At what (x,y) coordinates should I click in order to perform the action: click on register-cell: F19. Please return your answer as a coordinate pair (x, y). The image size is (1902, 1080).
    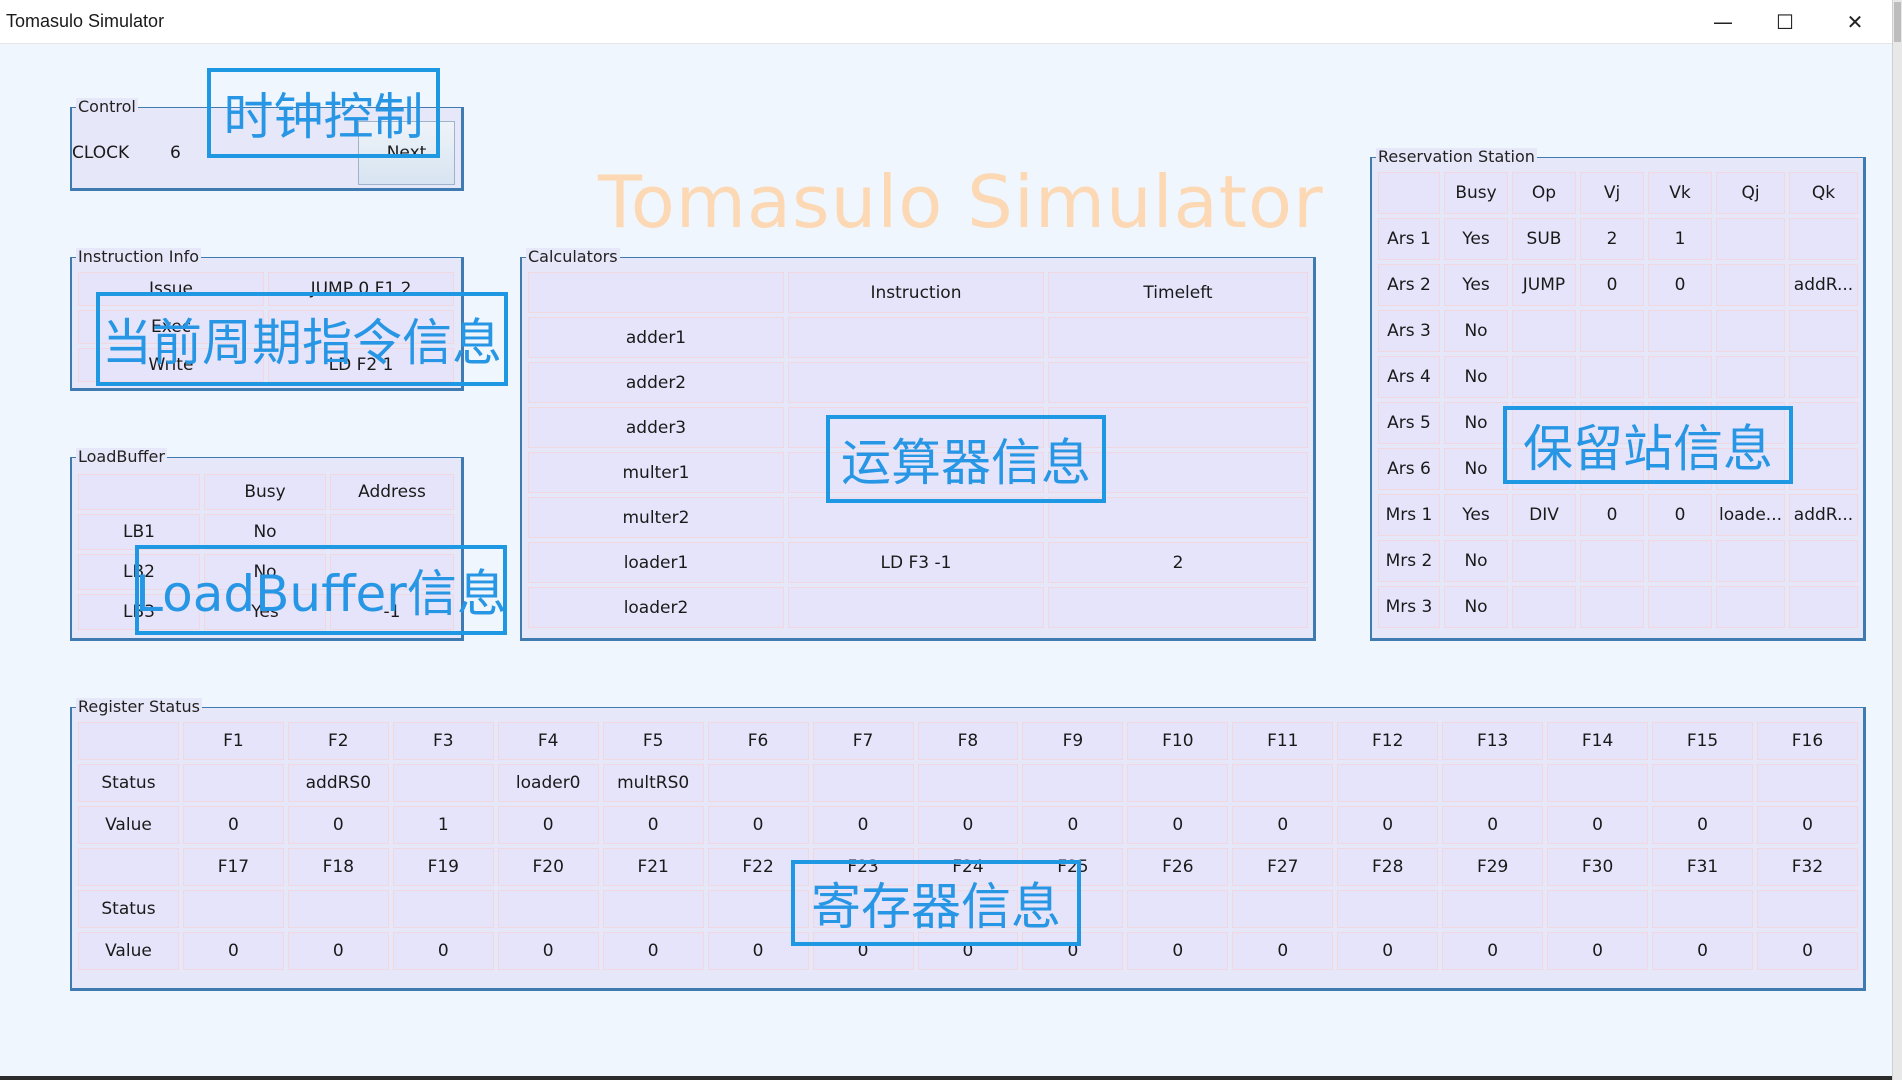
    Looking at the image, I should click on (443, 867).